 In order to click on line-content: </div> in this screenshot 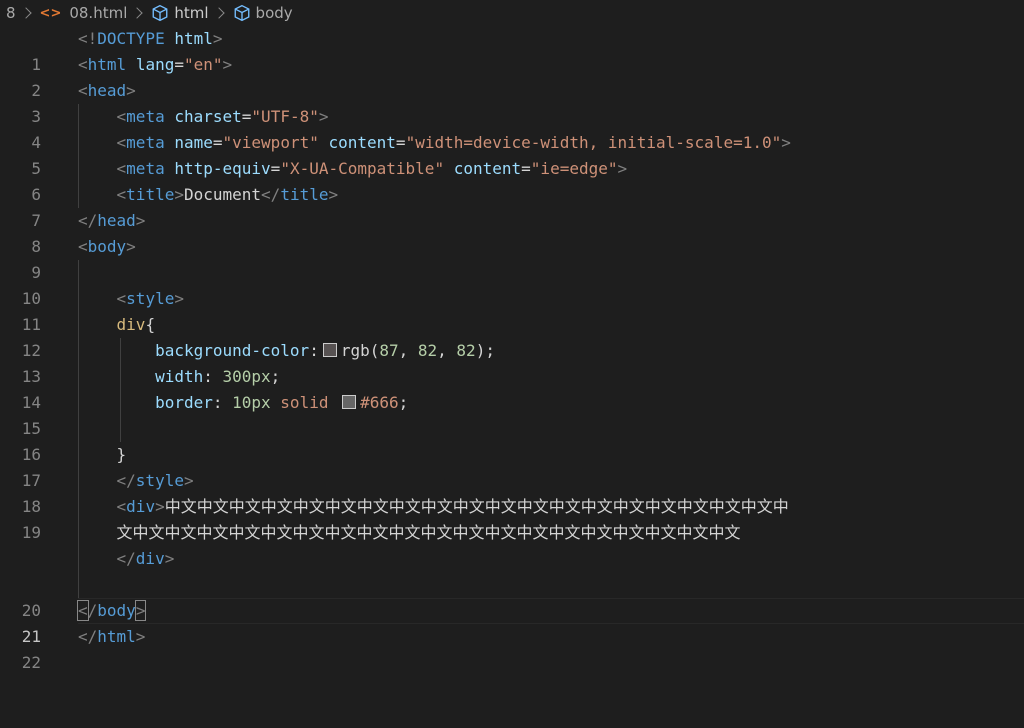, I will do `click(145, 558)`.